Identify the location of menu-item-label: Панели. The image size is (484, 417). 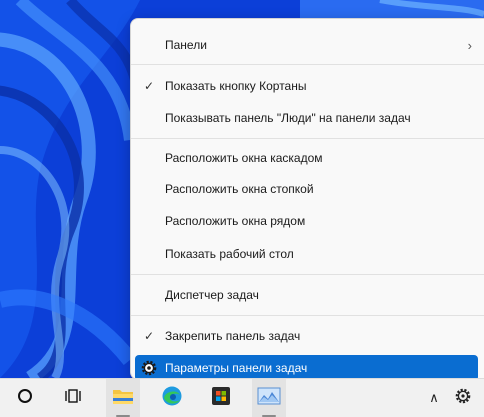
(186, 45).